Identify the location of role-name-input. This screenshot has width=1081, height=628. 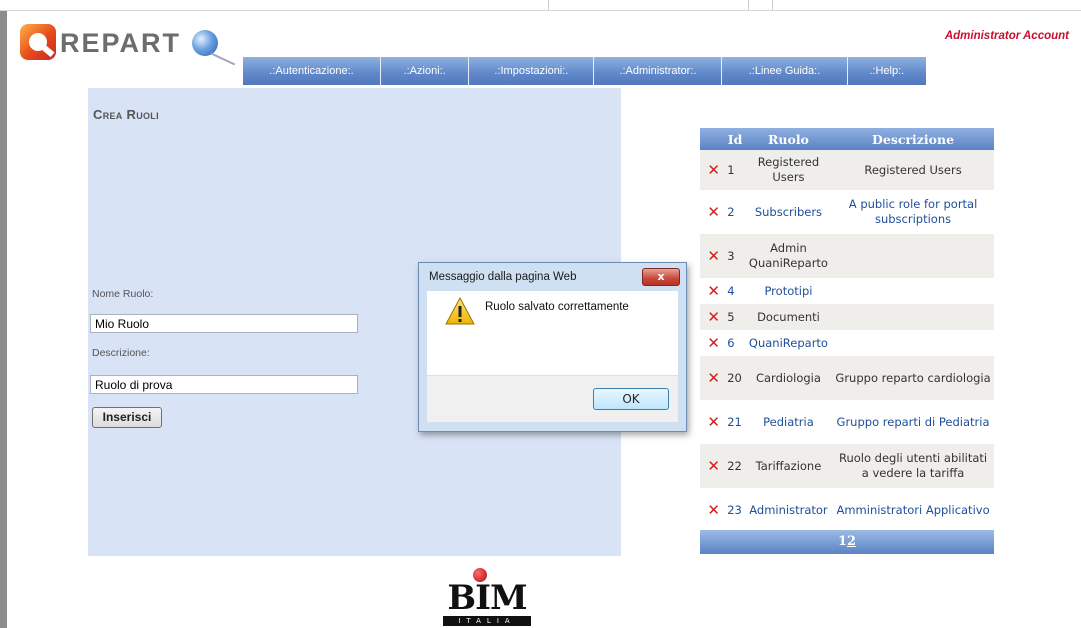
(224, 323).